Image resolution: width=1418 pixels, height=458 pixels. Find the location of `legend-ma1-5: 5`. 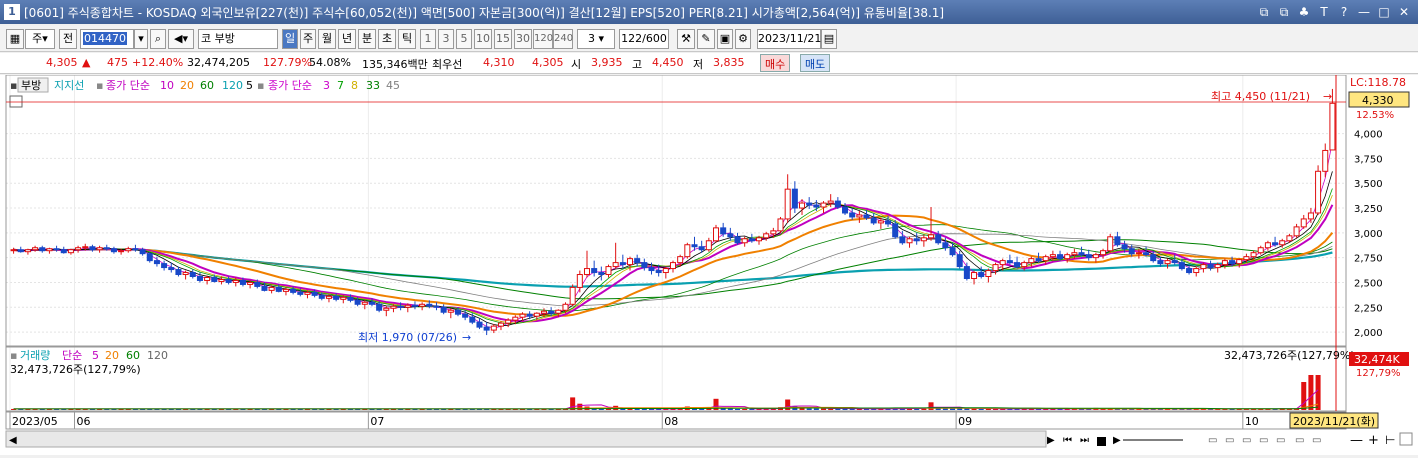

legend-ma1-5: 5 is located at coordinates (249, 85).